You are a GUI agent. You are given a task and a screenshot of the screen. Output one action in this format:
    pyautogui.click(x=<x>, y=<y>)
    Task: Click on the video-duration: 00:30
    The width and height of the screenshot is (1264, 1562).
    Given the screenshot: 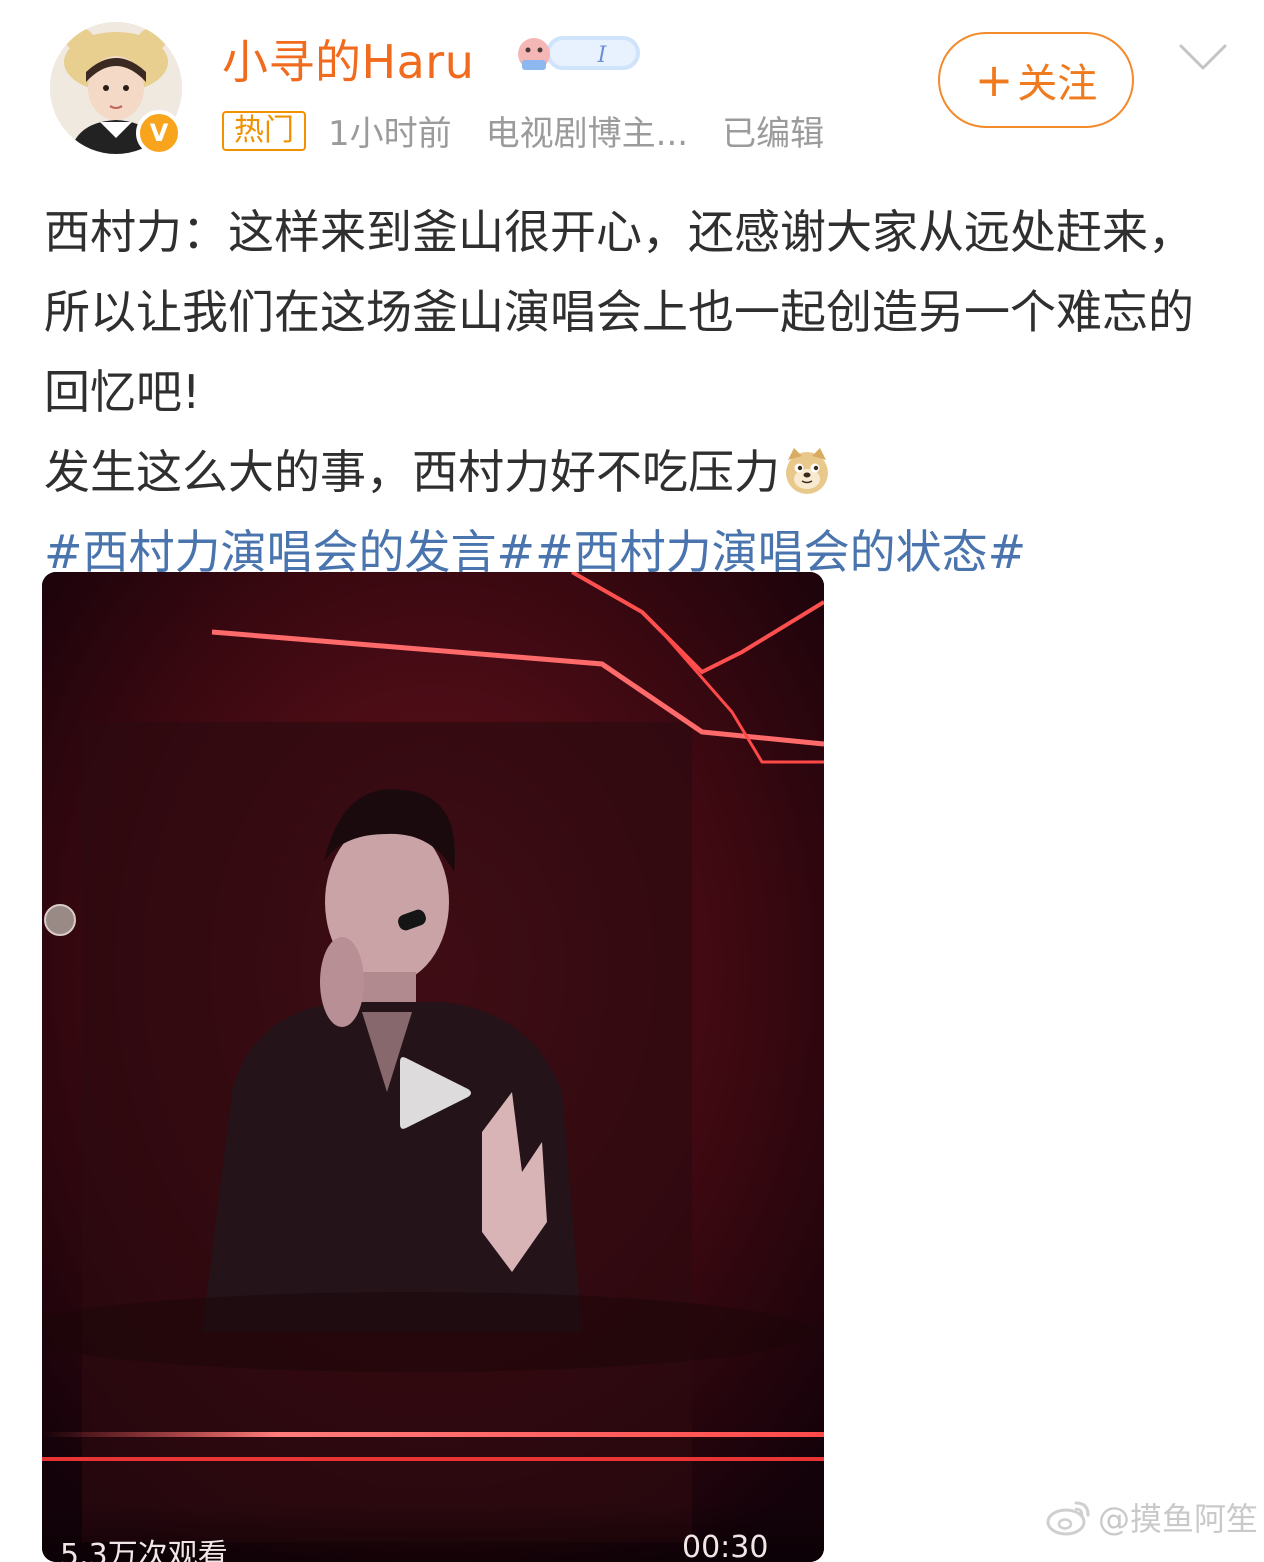 What is the action you would take?
    pyautogui.click(x=725, y=1546)
    